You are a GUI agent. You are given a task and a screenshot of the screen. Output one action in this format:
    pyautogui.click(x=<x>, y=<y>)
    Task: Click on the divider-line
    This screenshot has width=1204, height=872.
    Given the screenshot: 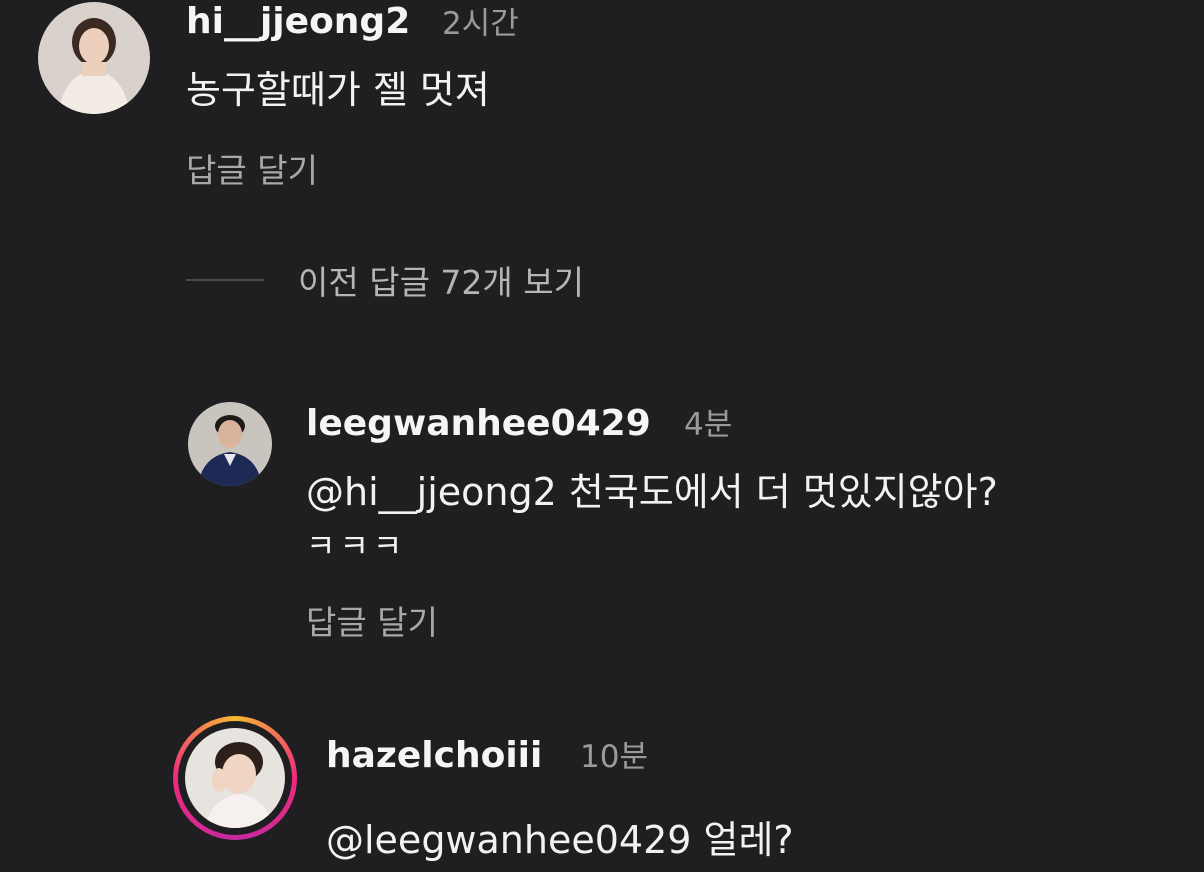 What is the action you would take?
    pyautogui.click(x=225, y=280)
    